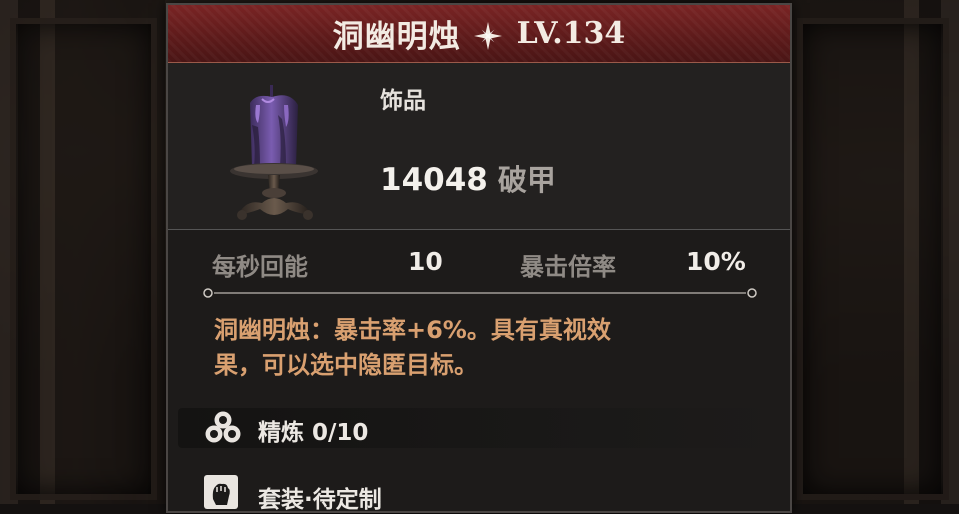  What do you see at coordinates (396, 37) in the screenshot?
I see `item-name: 洞幽明烛` at bounding box center [396, 37].